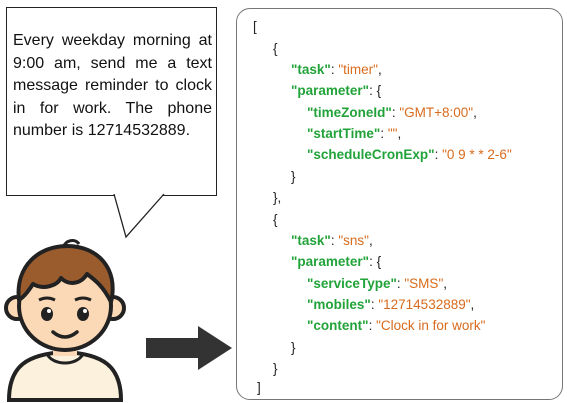  Describe the element at coordinates (396, 325) in the screenshot. I see `json-line-content: "content": "Clock in for work"` at that location.